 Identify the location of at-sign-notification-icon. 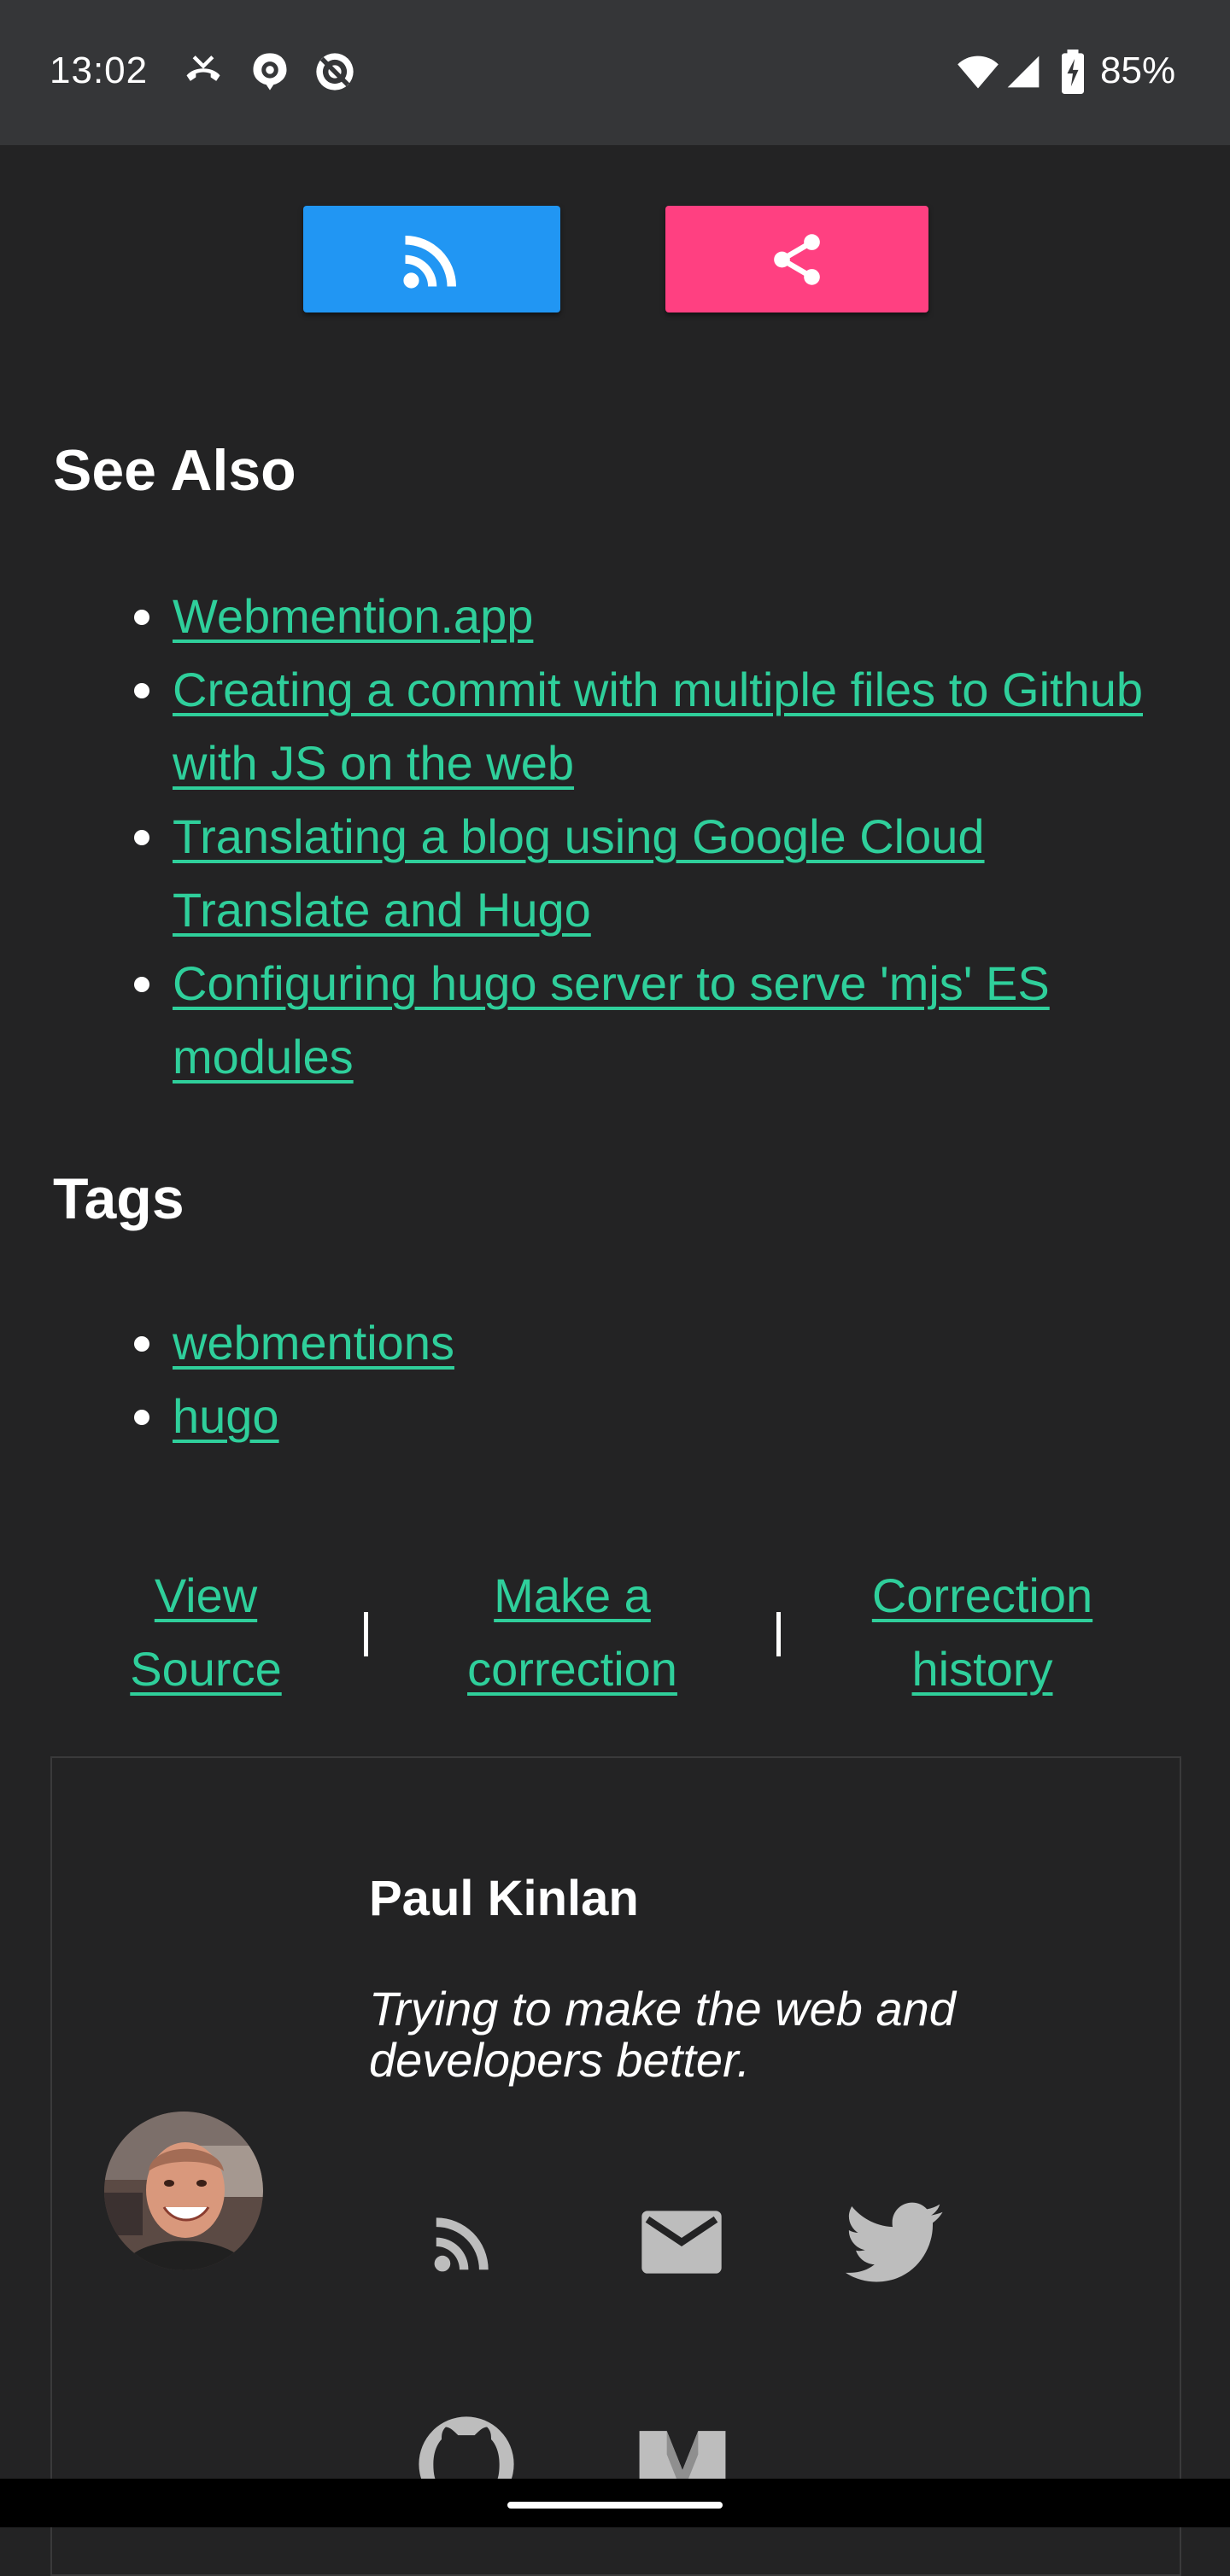
(270, 72).